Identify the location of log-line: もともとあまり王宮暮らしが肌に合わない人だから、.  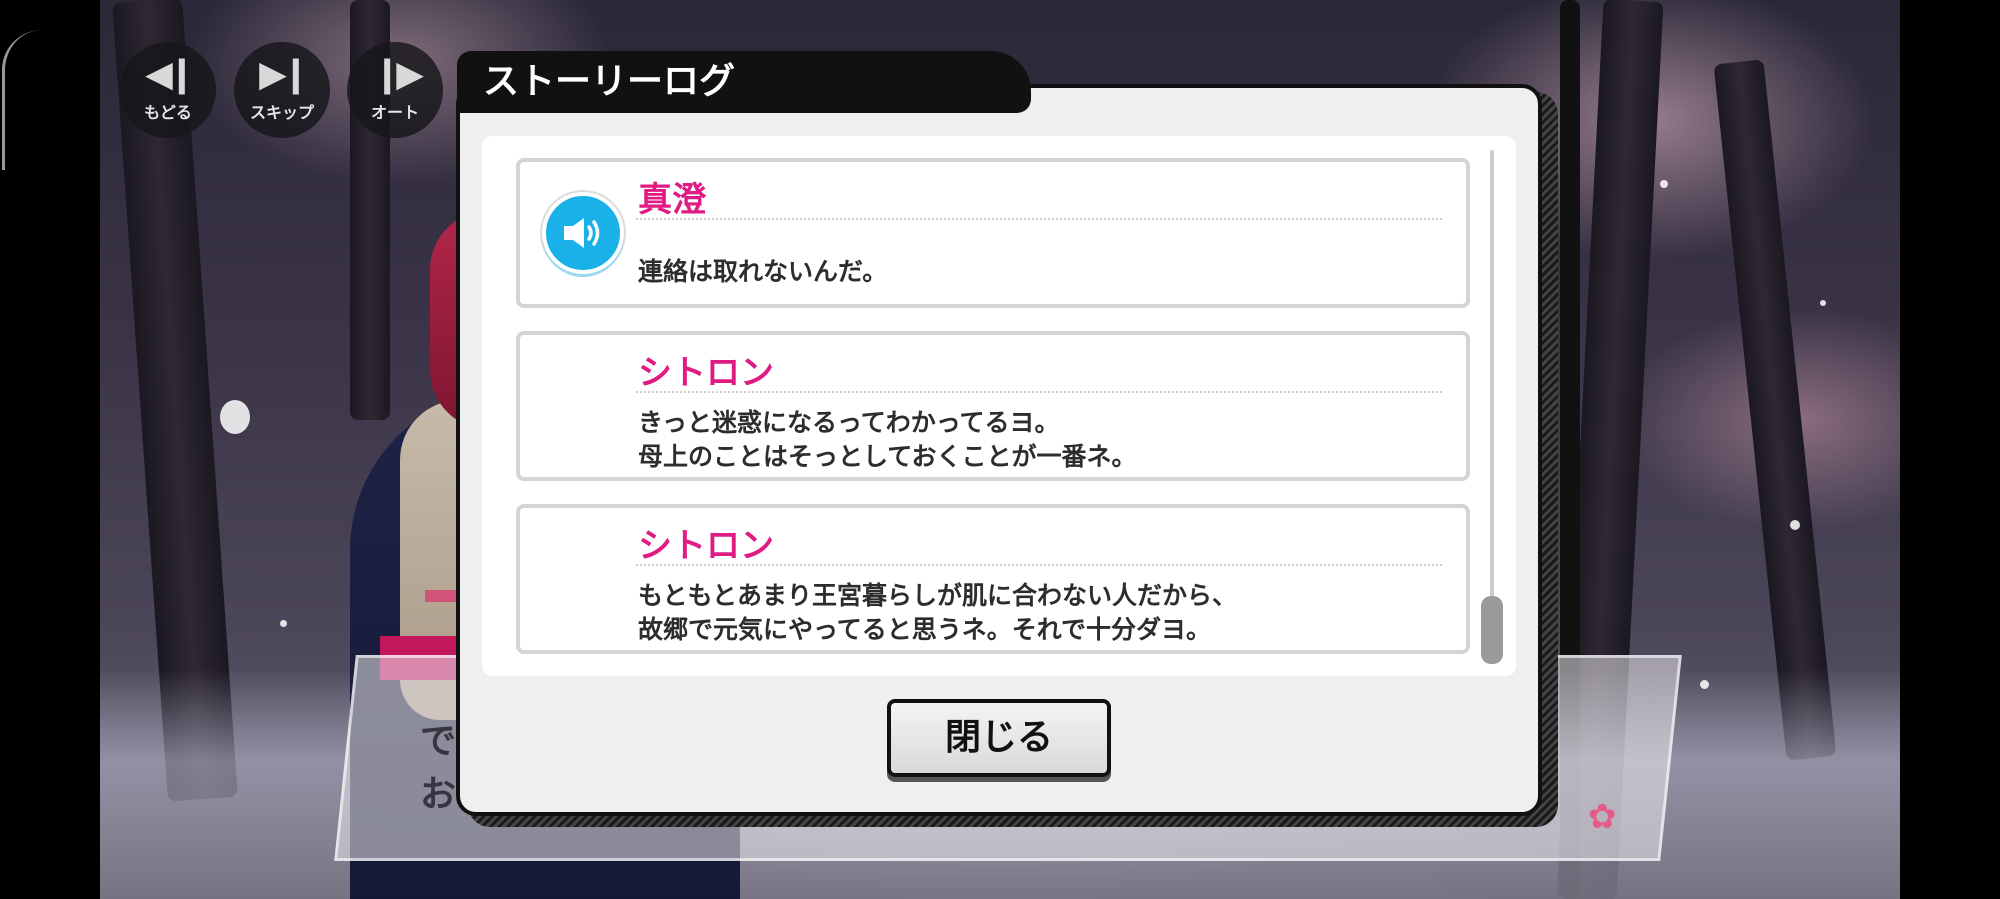
(938, 595).